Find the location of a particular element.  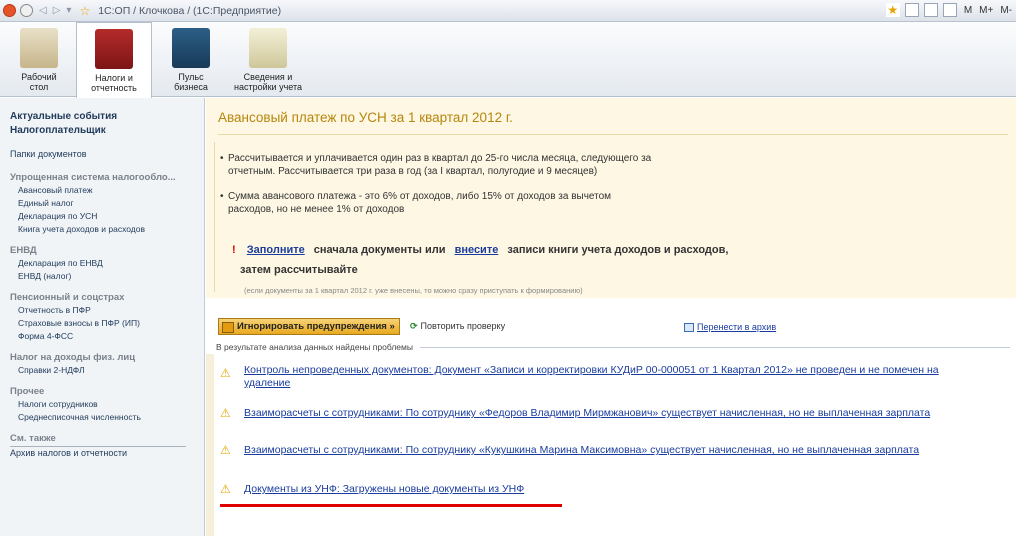

enter-records-link: внесите is located at coordinates (477, 250).